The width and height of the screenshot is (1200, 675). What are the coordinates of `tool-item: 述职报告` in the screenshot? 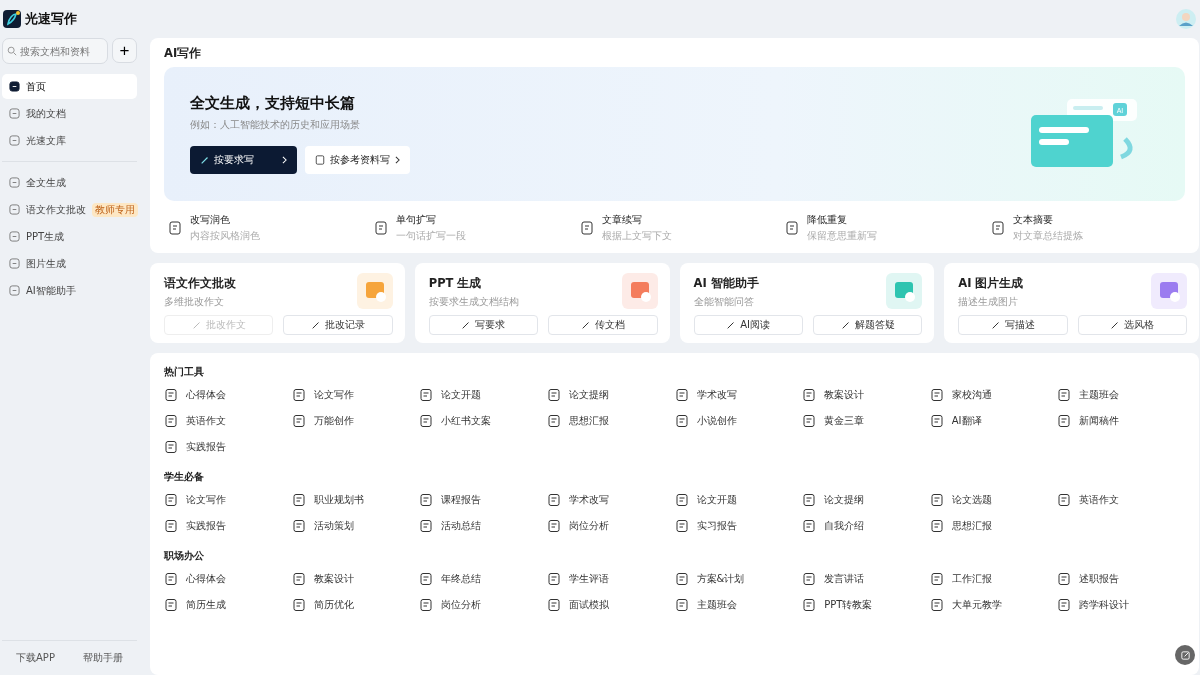 It's located at (1121, 579).